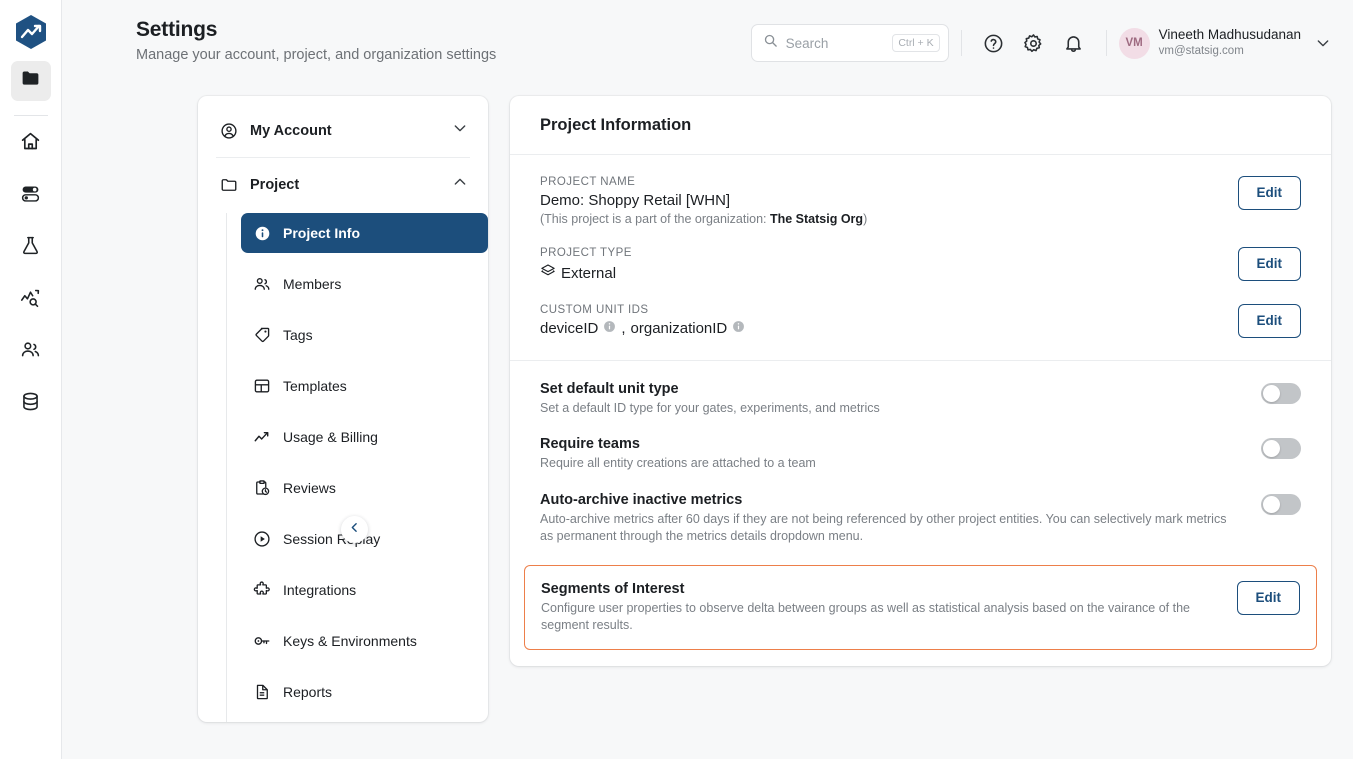 This screenshot has height=759, width=1353. Describe the element at coordinates (364, 233) in the screenshot. I see `sidebar-item-project-info: Project Info` at that location.